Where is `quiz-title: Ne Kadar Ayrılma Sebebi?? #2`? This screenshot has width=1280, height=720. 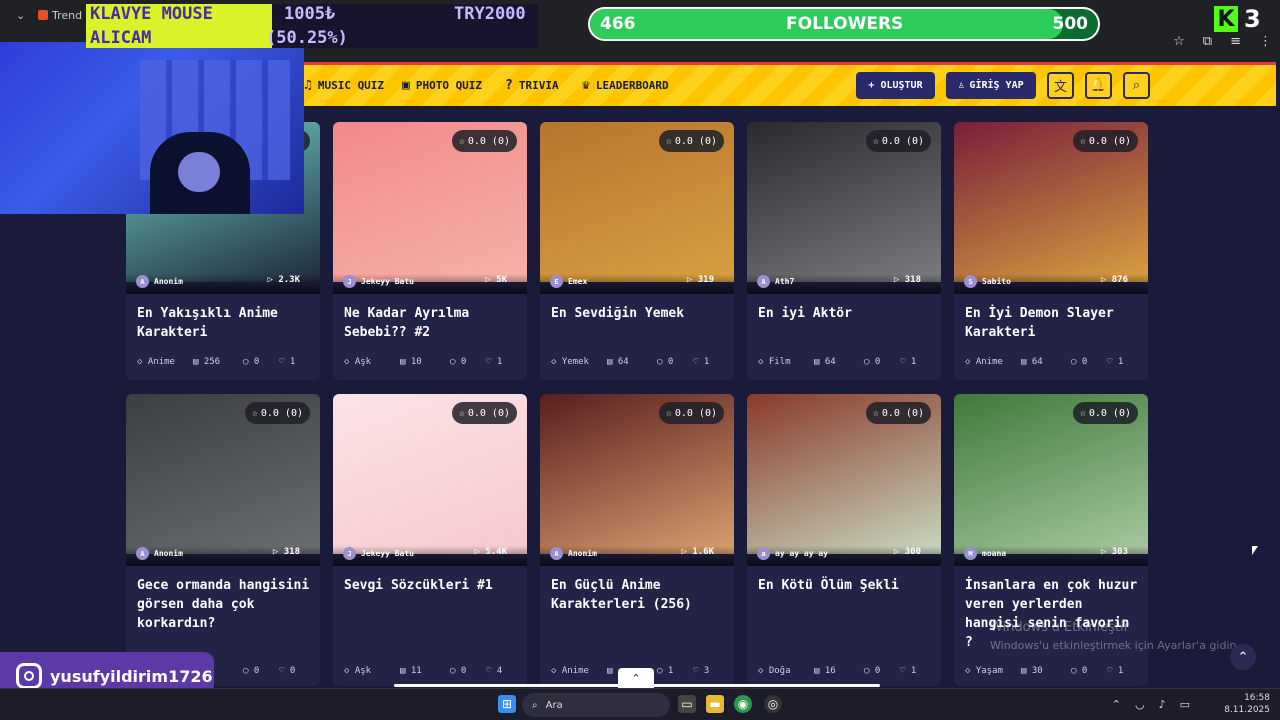
quiz-title: Ne Kadar Ayrılma Sebebi?? #2 is located at coordinates (433, 323).